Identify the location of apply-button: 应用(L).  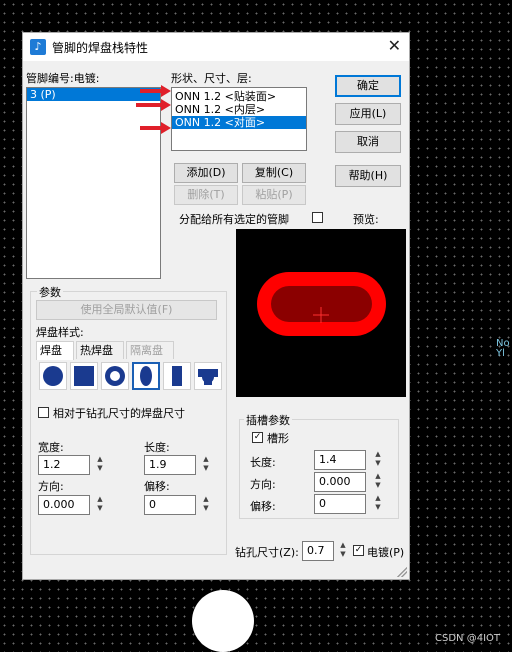
(368, 114).